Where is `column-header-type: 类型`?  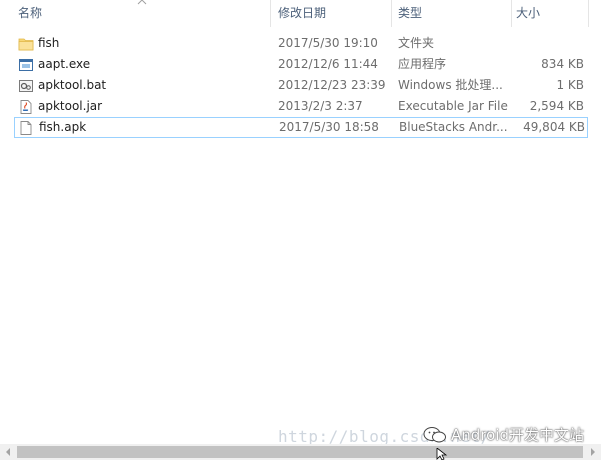 column-header-type: 类型 is located at coordinates (451, 13).